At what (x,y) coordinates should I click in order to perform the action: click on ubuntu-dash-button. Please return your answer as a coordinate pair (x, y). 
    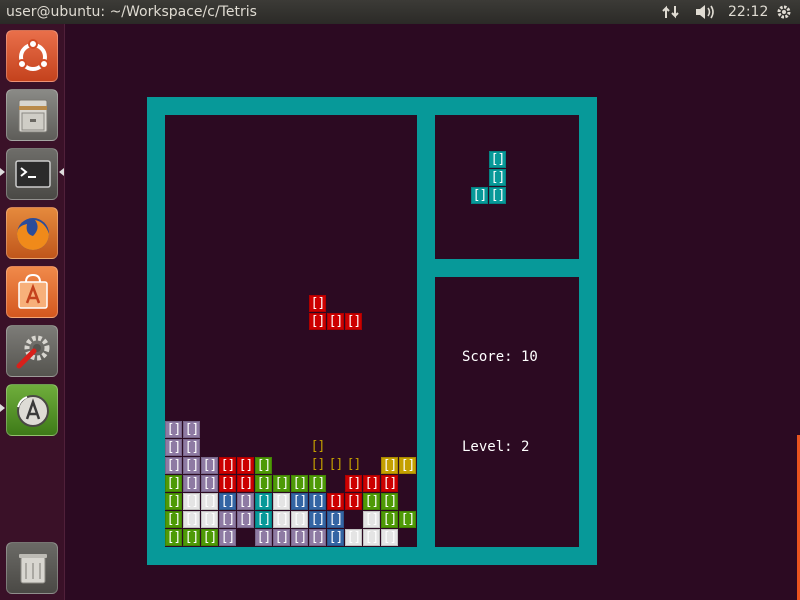
    Looking at the image, I should click on (32, 56).